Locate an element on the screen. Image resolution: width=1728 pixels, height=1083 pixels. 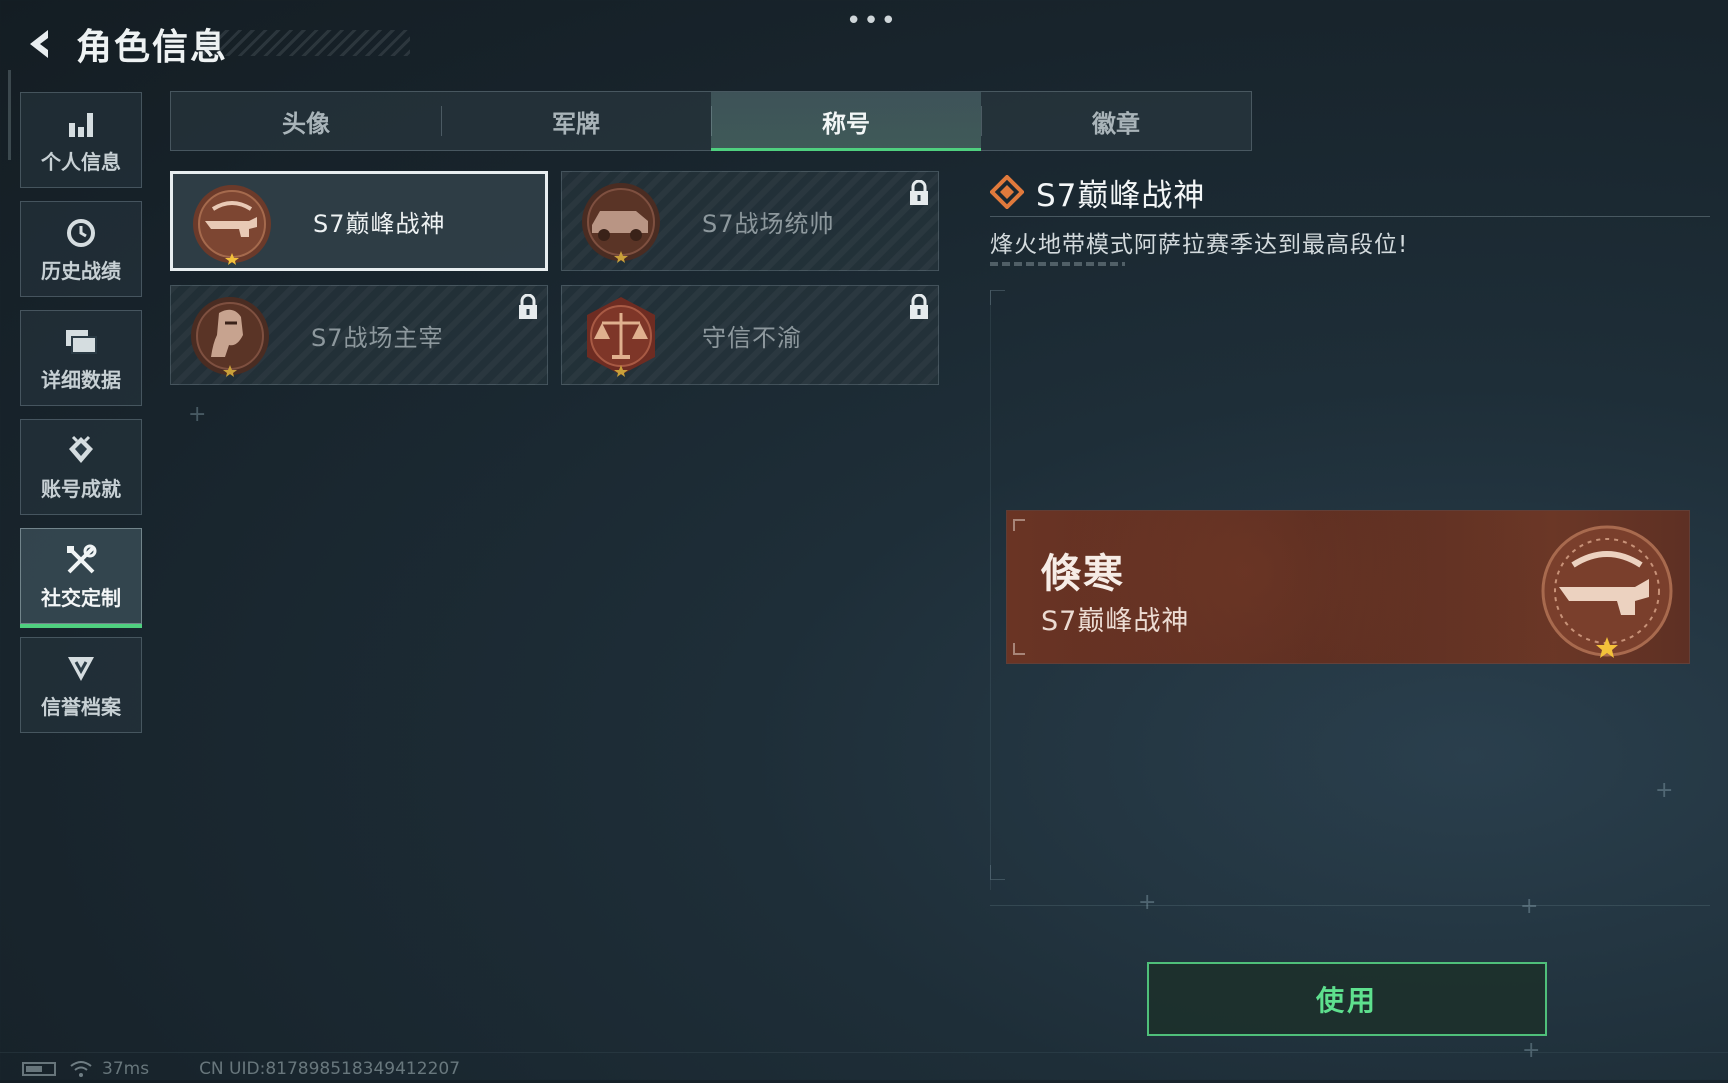
detail-title-name: S7巅峰战神 is located at coordinates (1121, 195).